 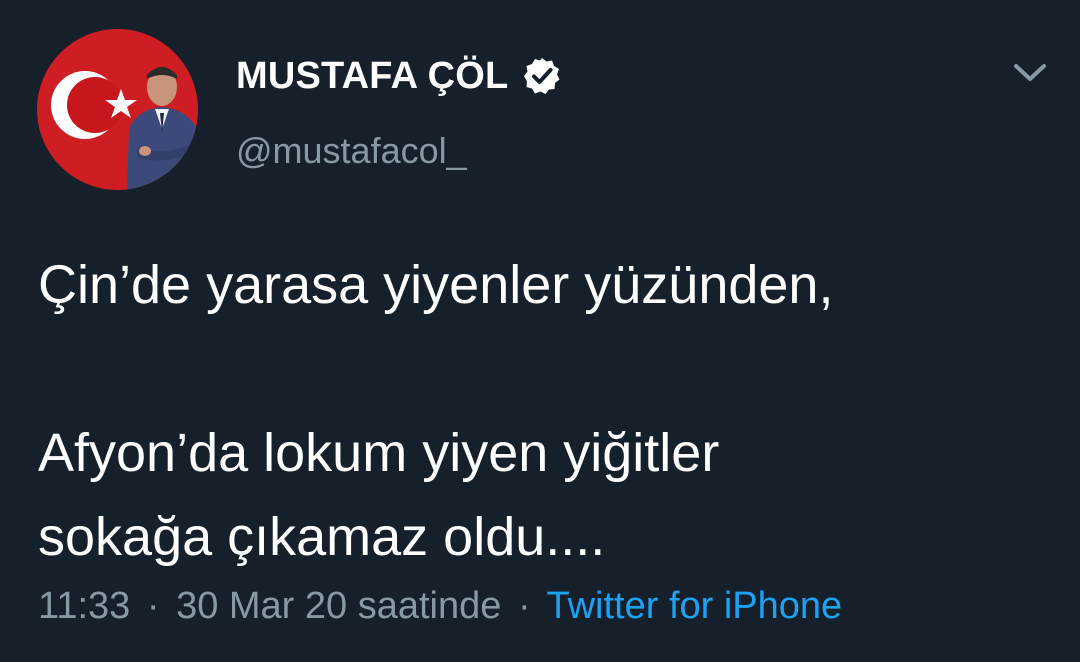 What do you see at coordinates (372, 76) in the screenshot?
I see `display-name: MUSTAFA ÇÖL` at bounding box center [372, 76].